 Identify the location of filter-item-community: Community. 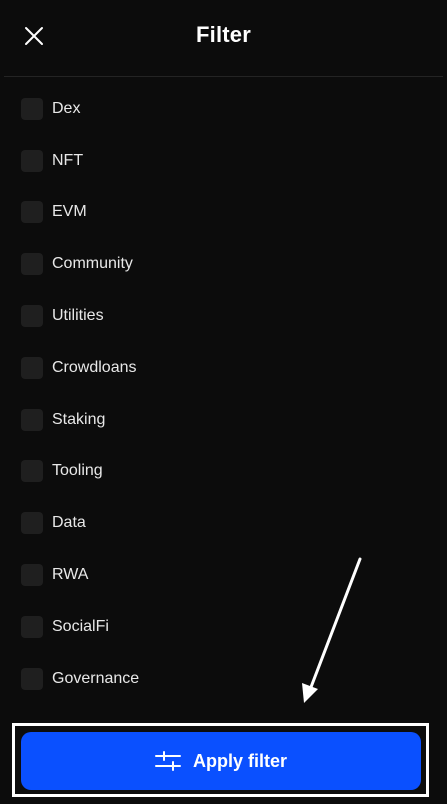
(223, 264).